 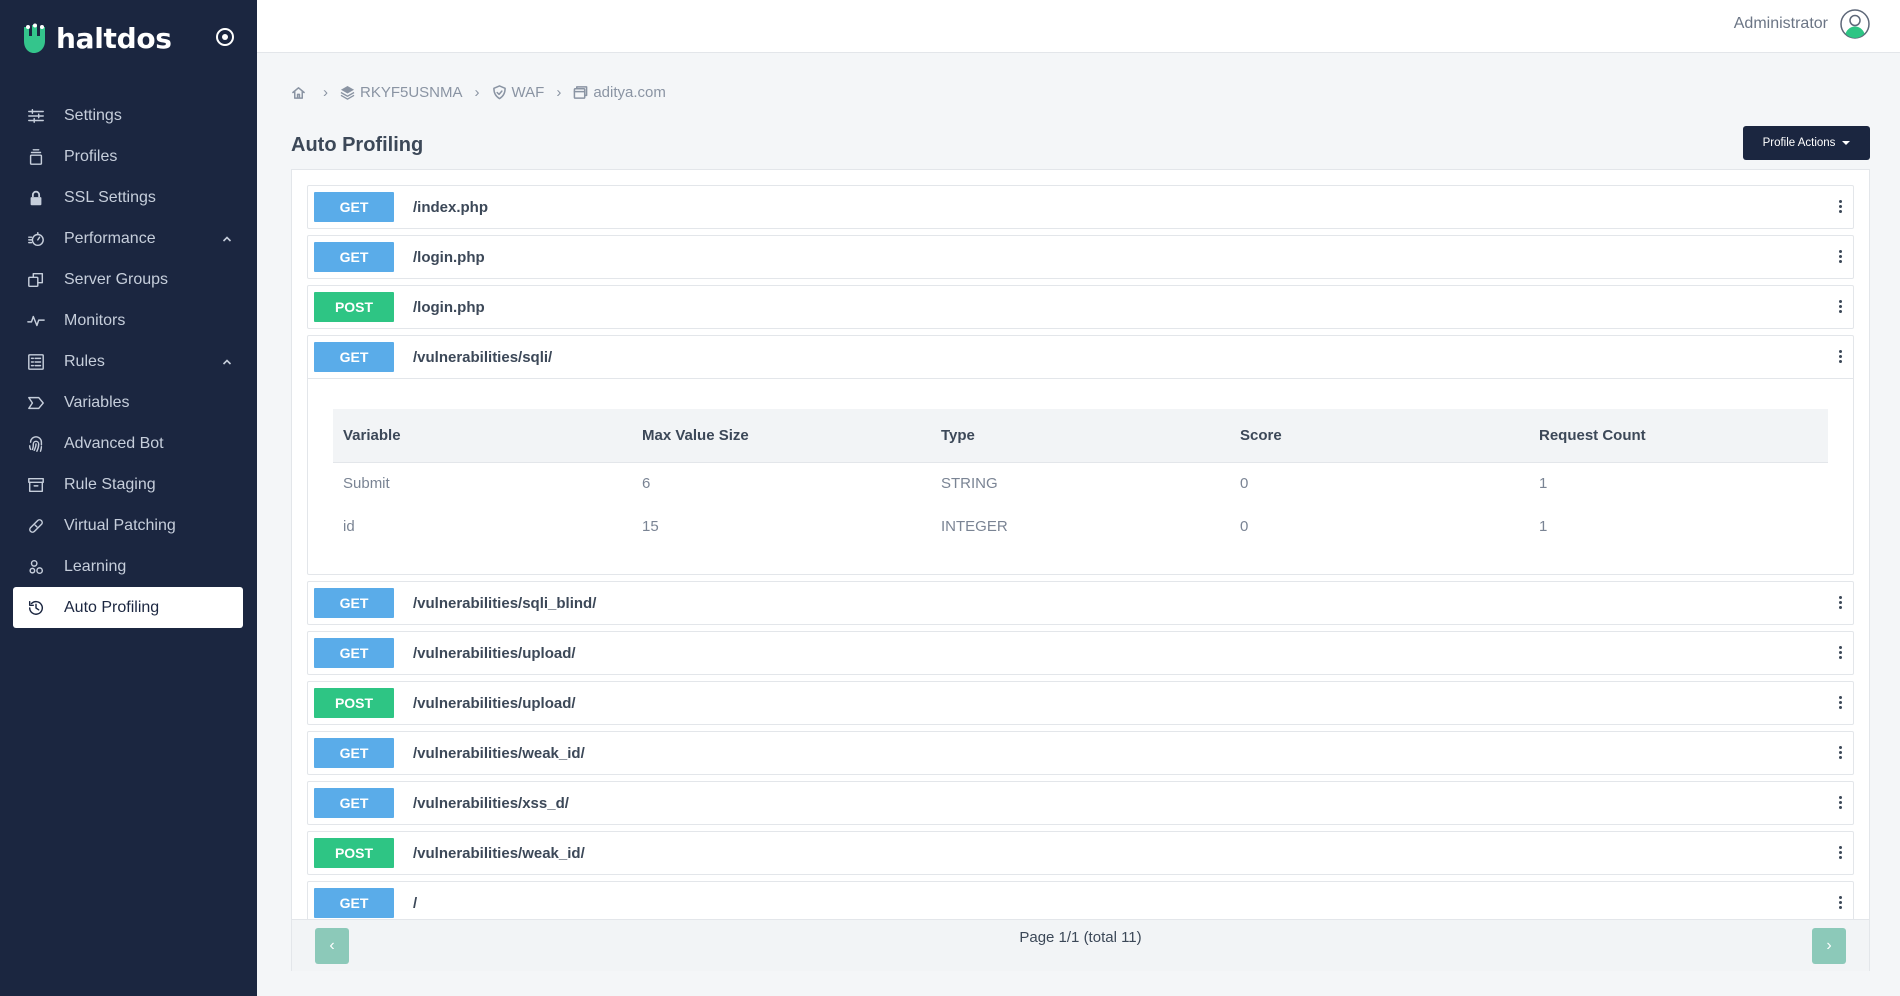 I want to click on table-row: Submit 6 STRING 0 1, so click(x=1080, y=483).